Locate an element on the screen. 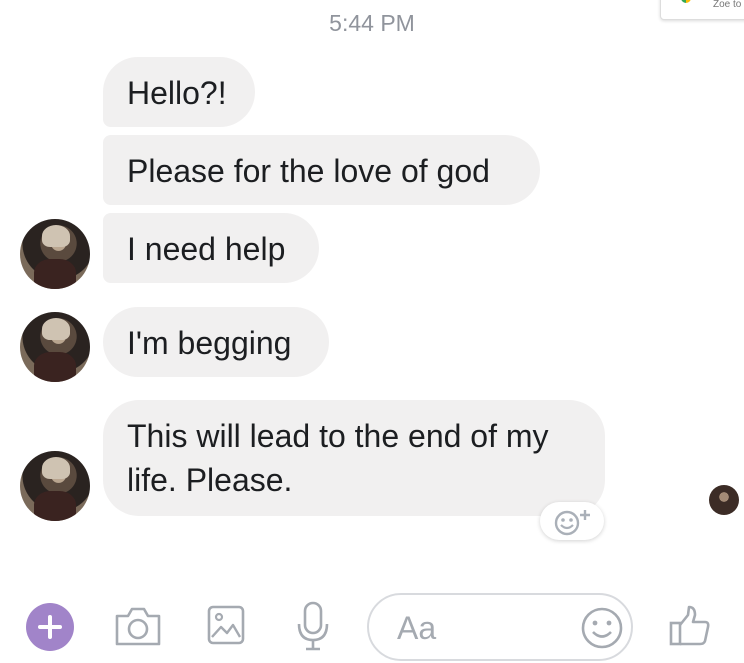  message-bubble: Please for the love of god is located at coordinates (321, 170).